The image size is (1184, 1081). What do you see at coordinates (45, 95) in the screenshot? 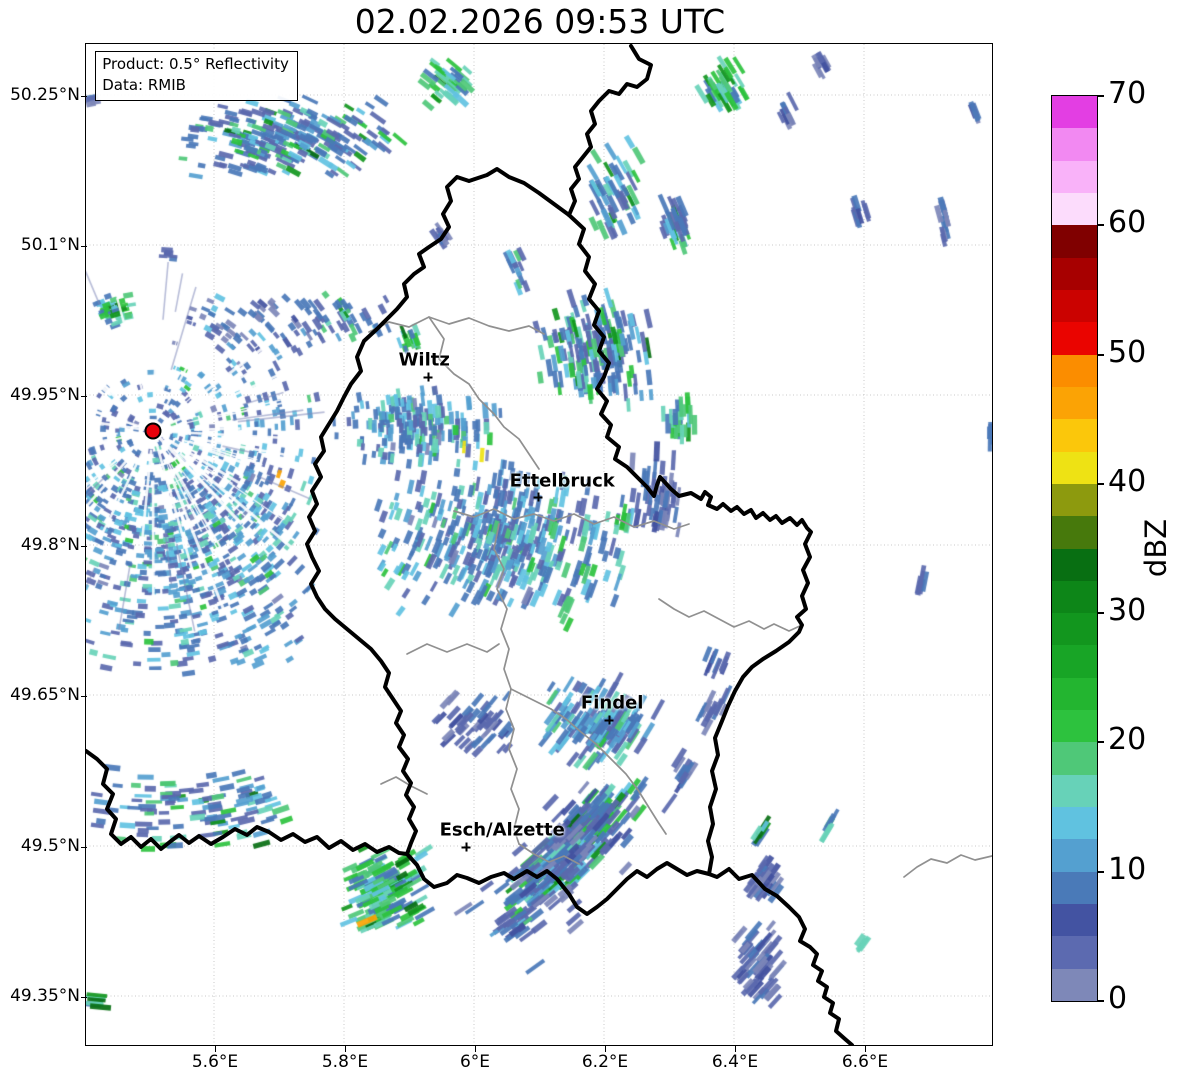
I see `y-tick-label: 50.25°N` at bounding box center [45, 95].